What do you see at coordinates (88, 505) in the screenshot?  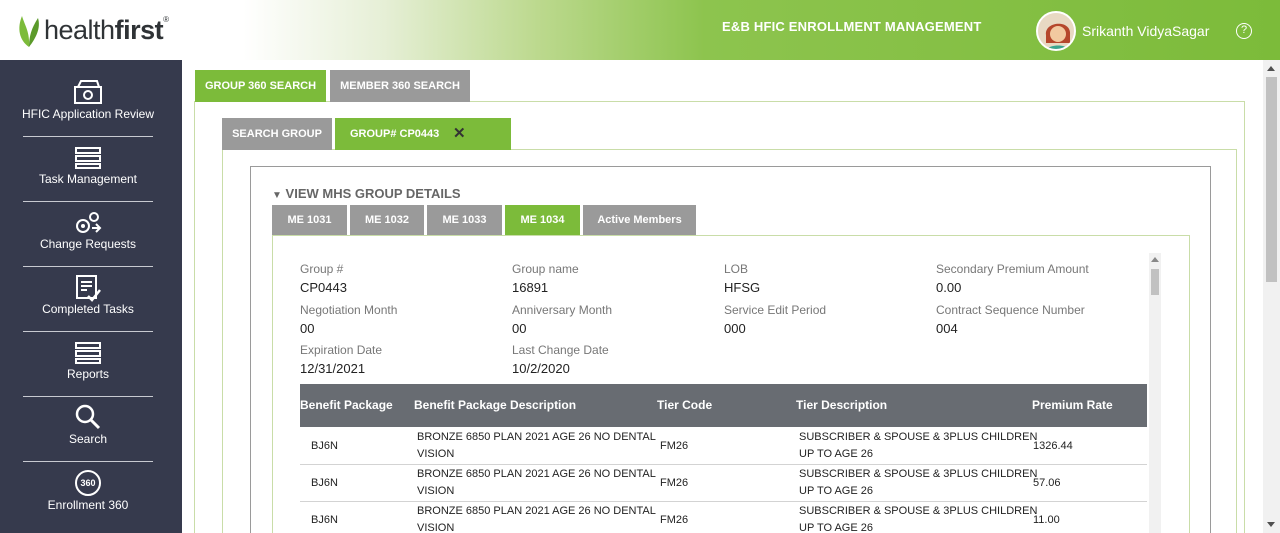 I see `sidebar-item-label: Enrollment 360` at bounding box center [88, 505].